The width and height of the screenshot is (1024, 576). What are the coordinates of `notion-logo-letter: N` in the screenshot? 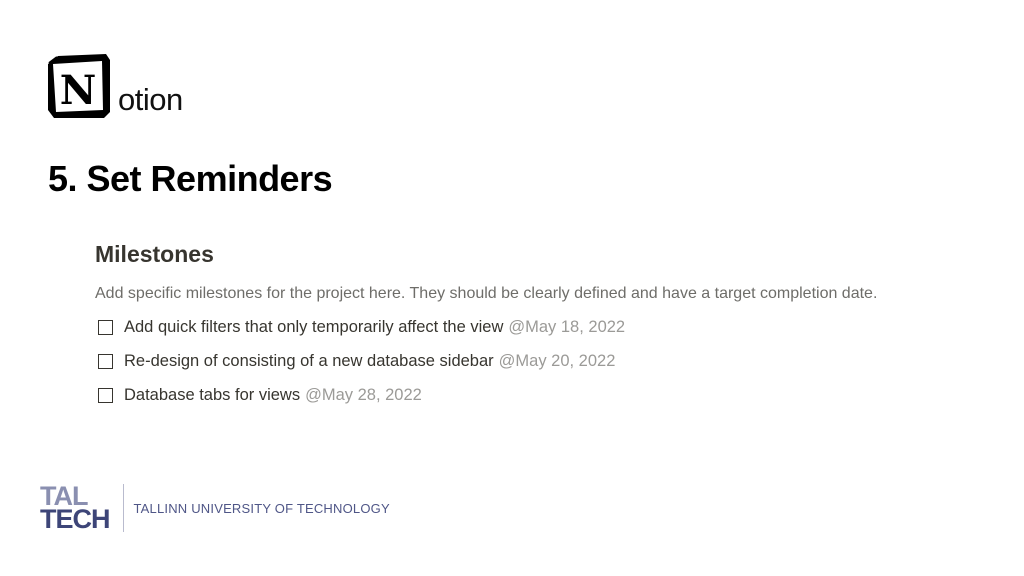 It's located at (78, 90).